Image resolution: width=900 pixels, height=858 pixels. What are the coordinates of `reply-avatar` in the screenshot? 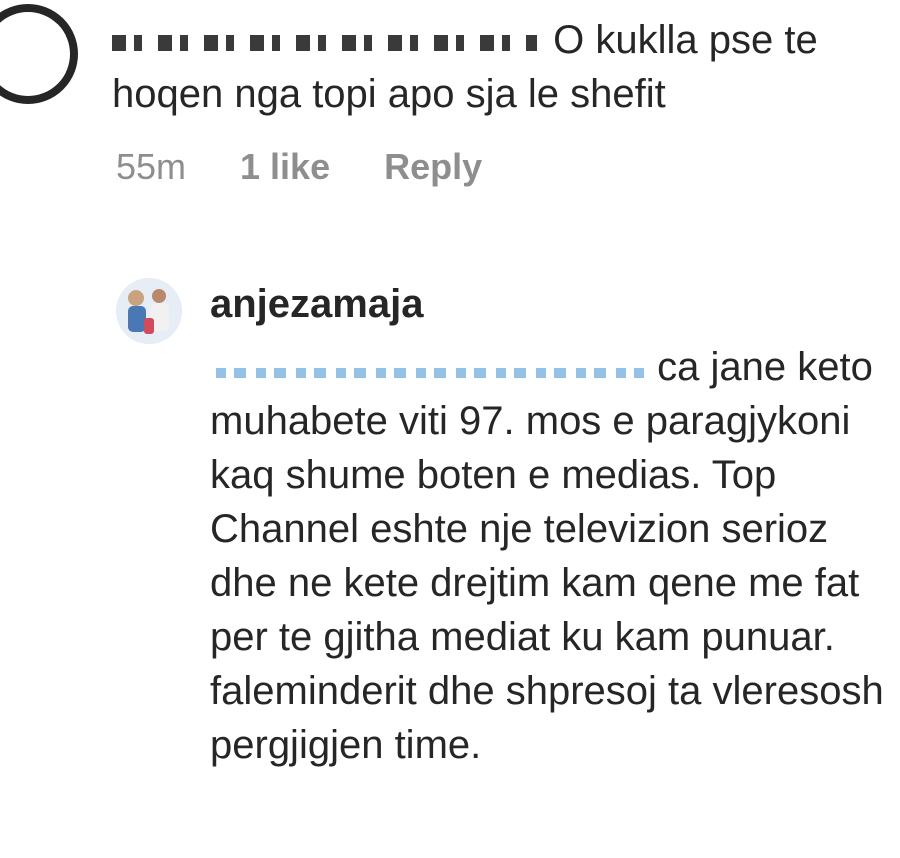 It's located at (149, 311).